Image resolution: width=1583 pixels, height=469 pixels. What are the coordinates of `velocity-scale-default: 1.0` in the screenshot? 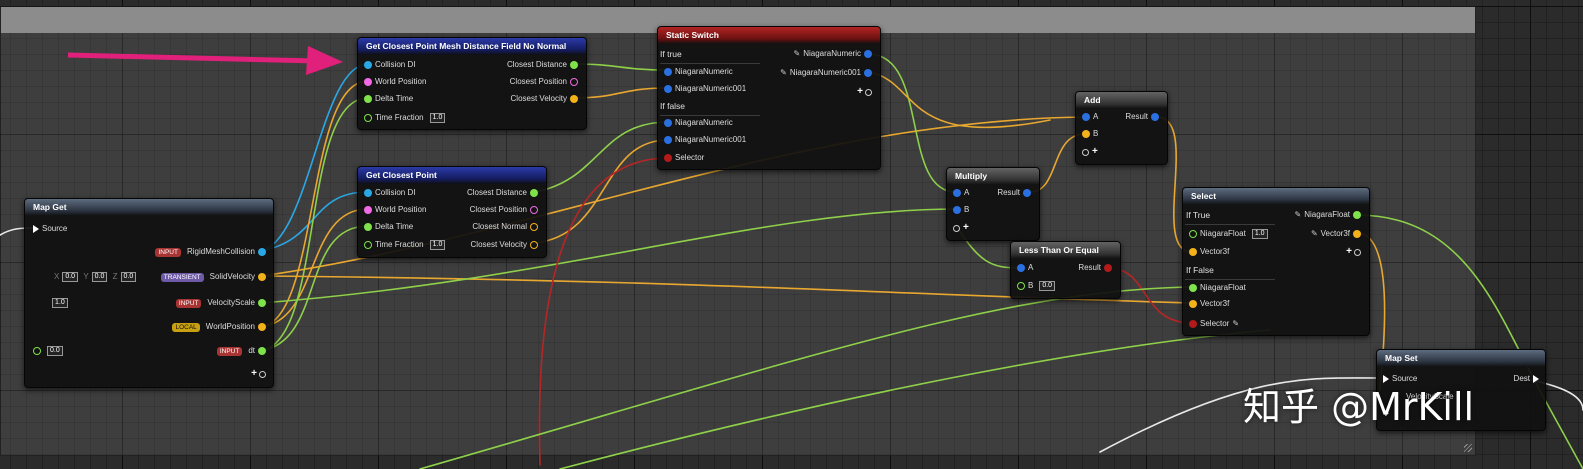 It's located at (58, 303).